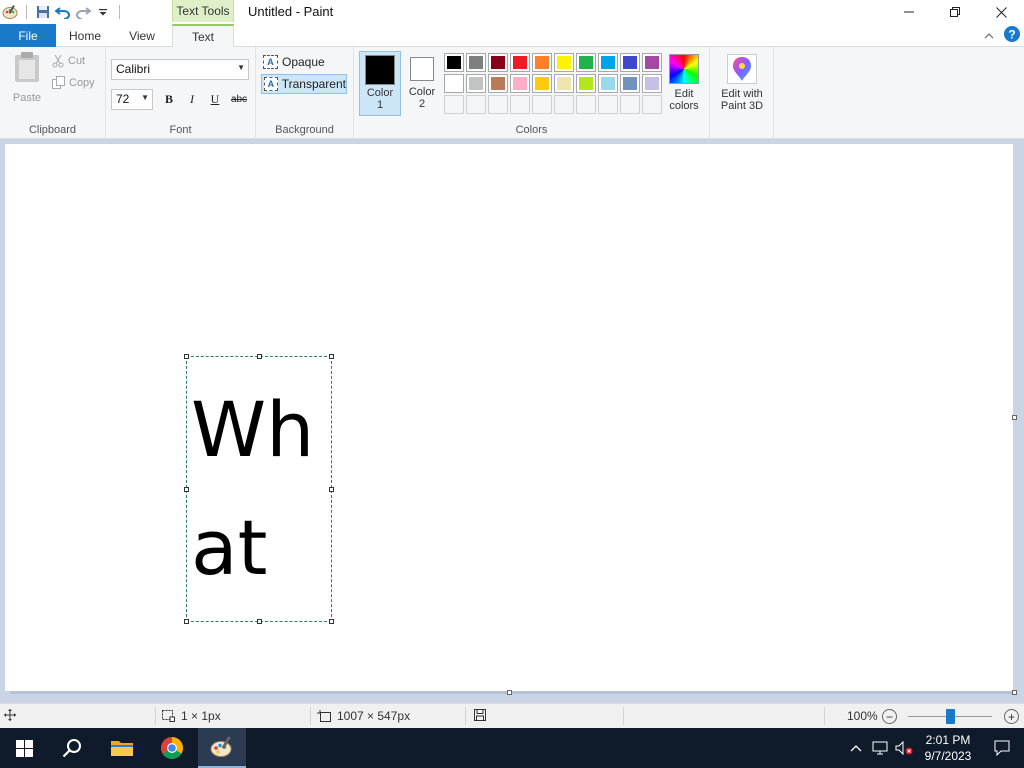 This screenshot has height=768, width=1024. Describe the element at coordinates (1012, 35) in the screenshot. I see `help-icon: ?` at that location.